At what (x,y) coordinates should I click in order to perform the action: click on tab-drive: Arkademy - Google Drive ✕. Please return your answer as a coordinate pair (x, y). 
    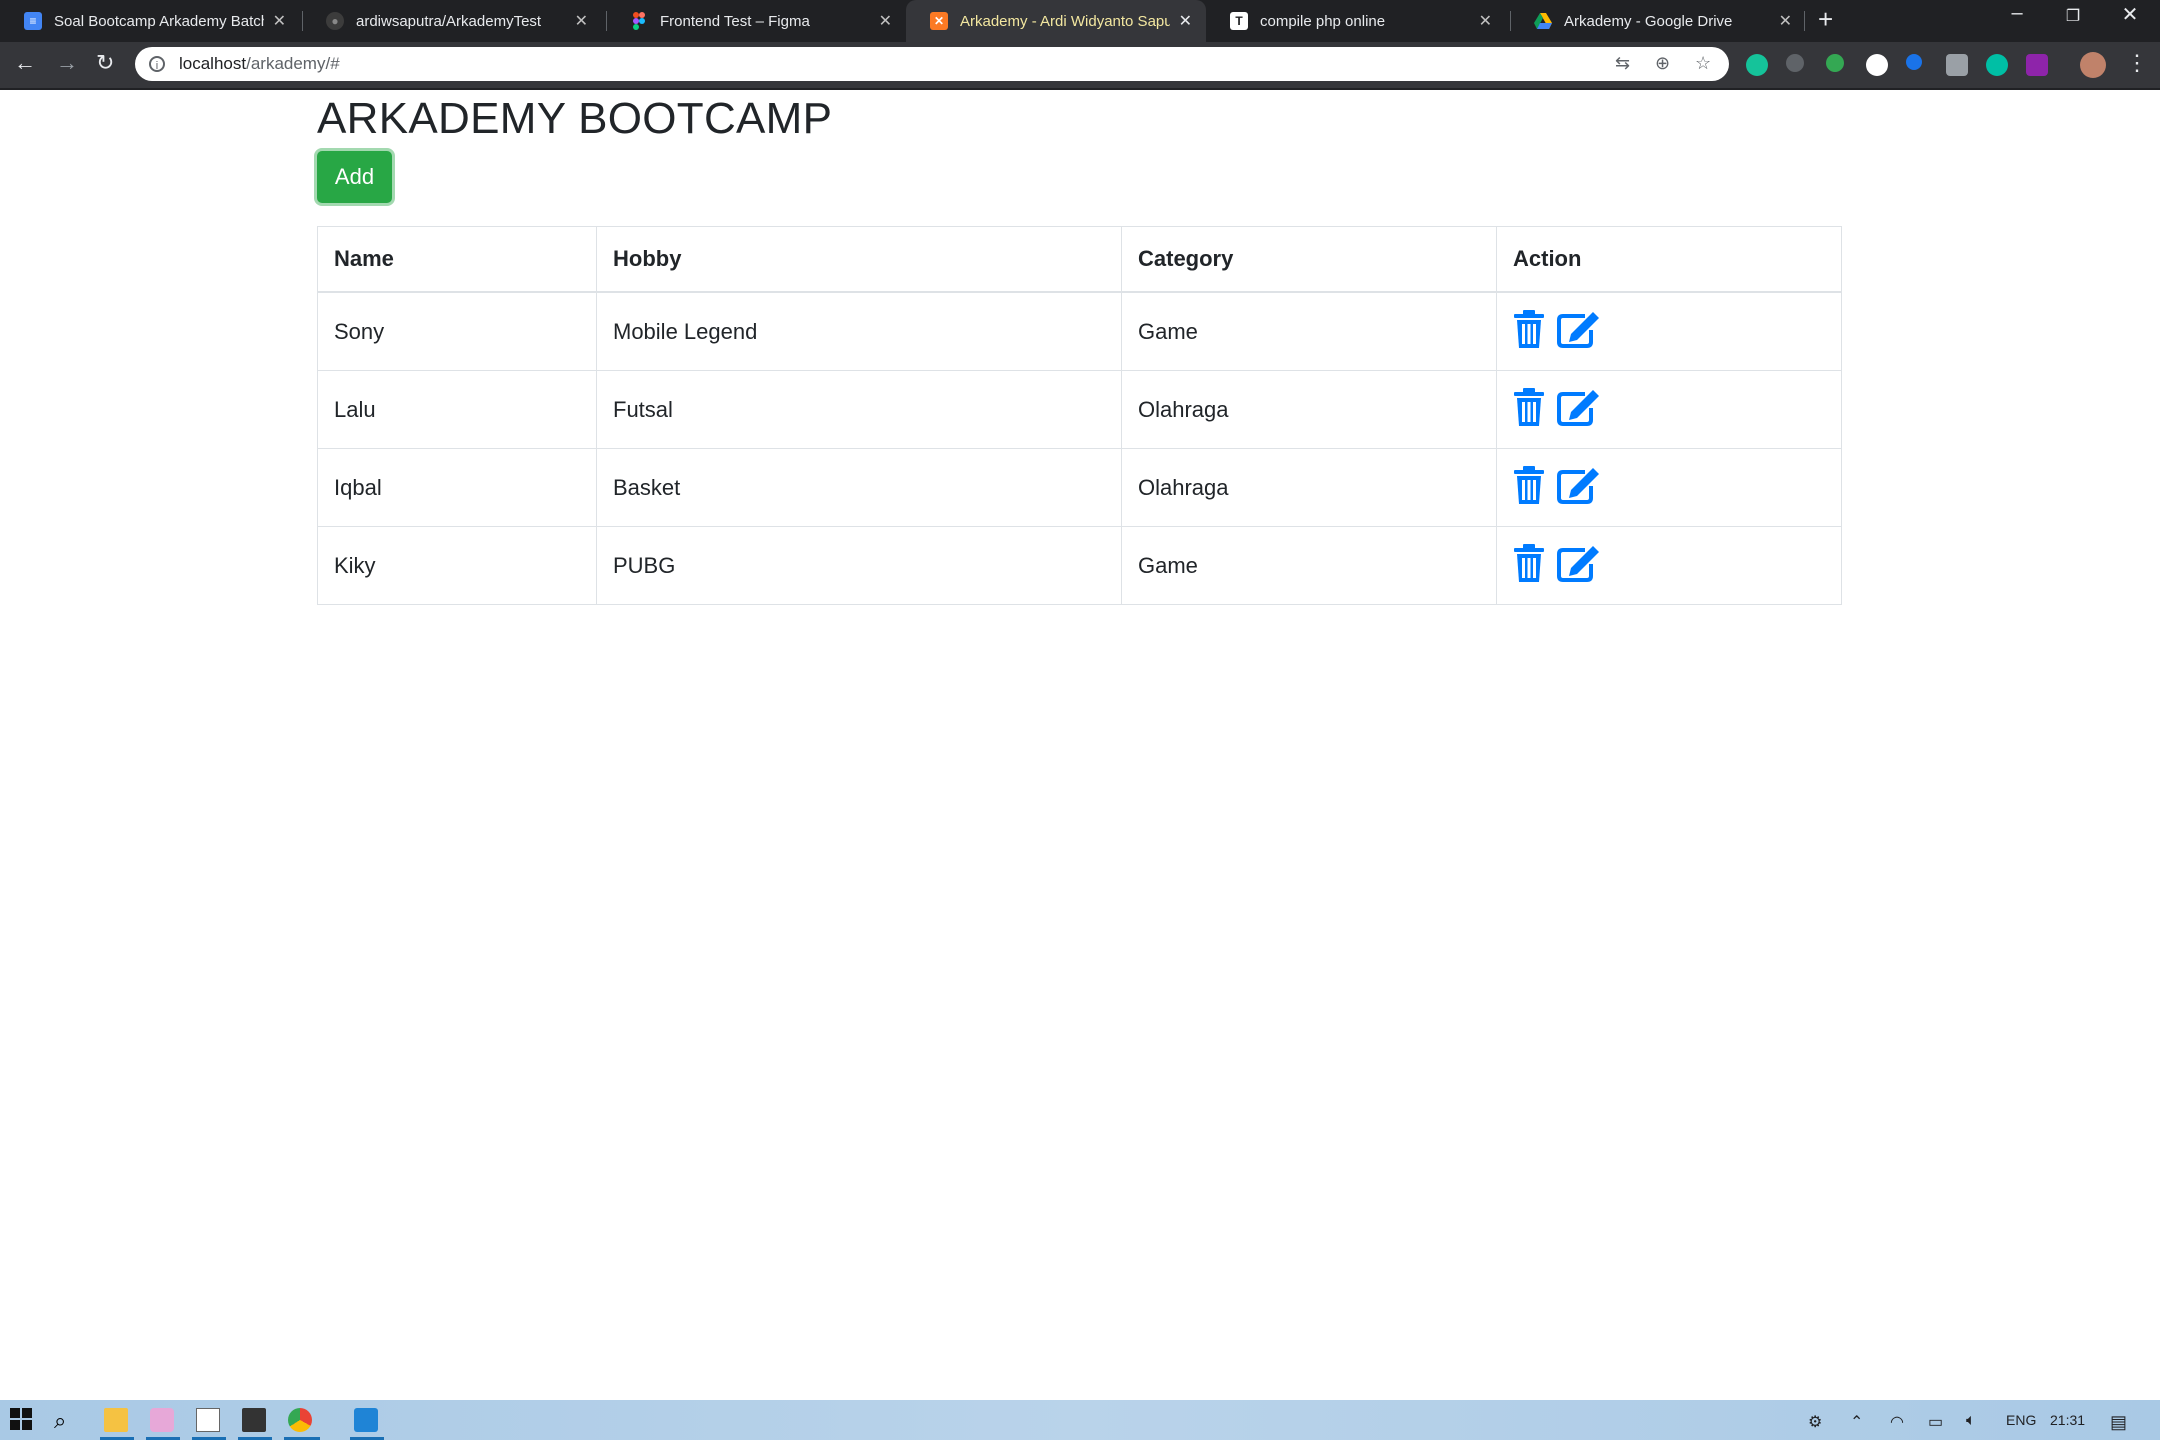
    Looking at the image, I should click on (1658, 21).